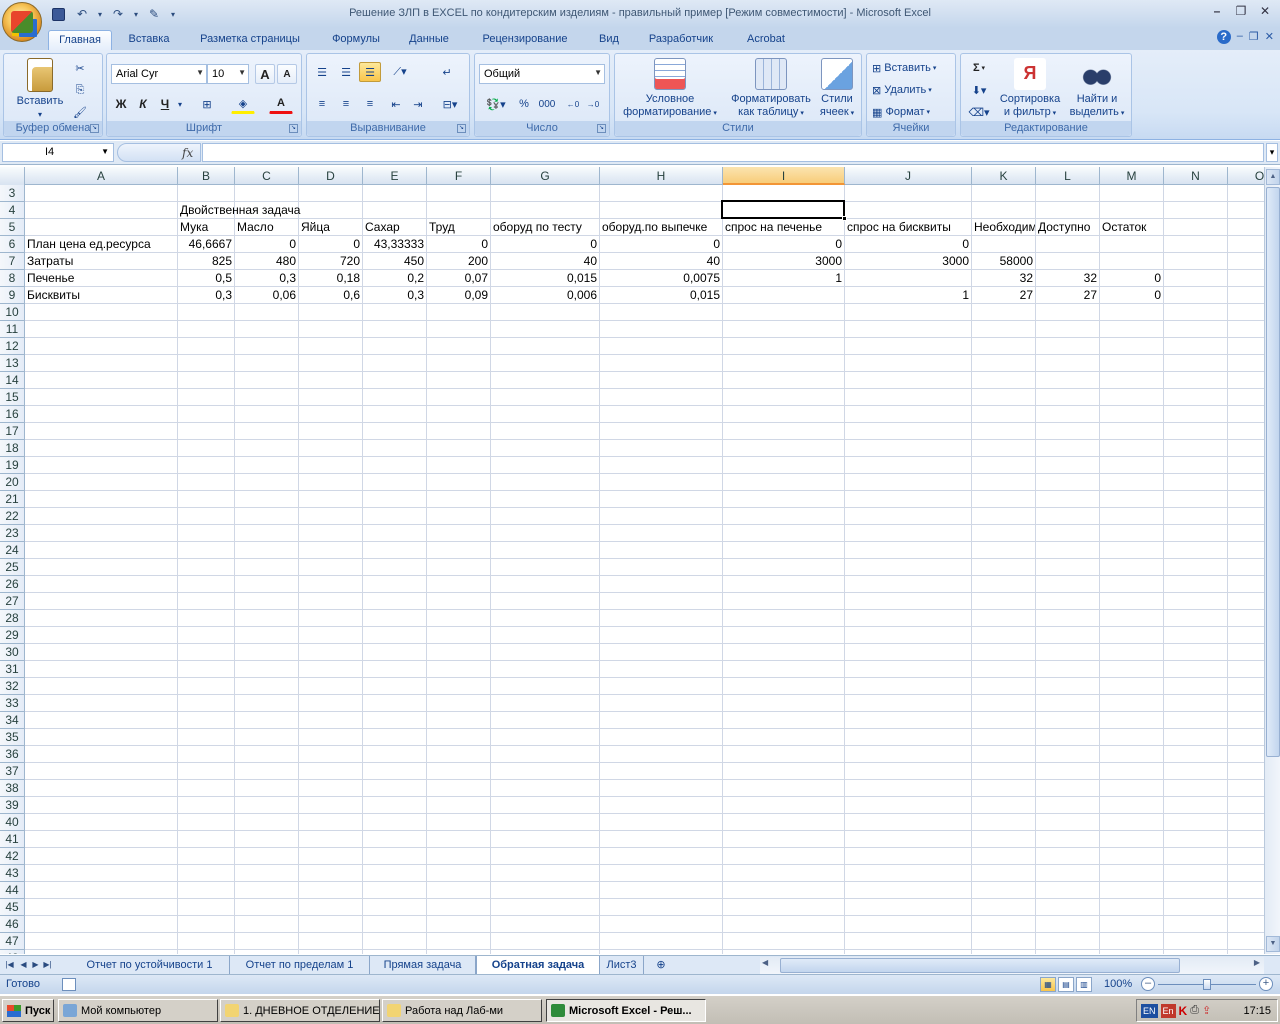 The image size is (1280, 1024). What do you see at coordinates (1067, 278) in the screenshot?
I see `cell-l8: 32` at bounding box center [1067, 278].